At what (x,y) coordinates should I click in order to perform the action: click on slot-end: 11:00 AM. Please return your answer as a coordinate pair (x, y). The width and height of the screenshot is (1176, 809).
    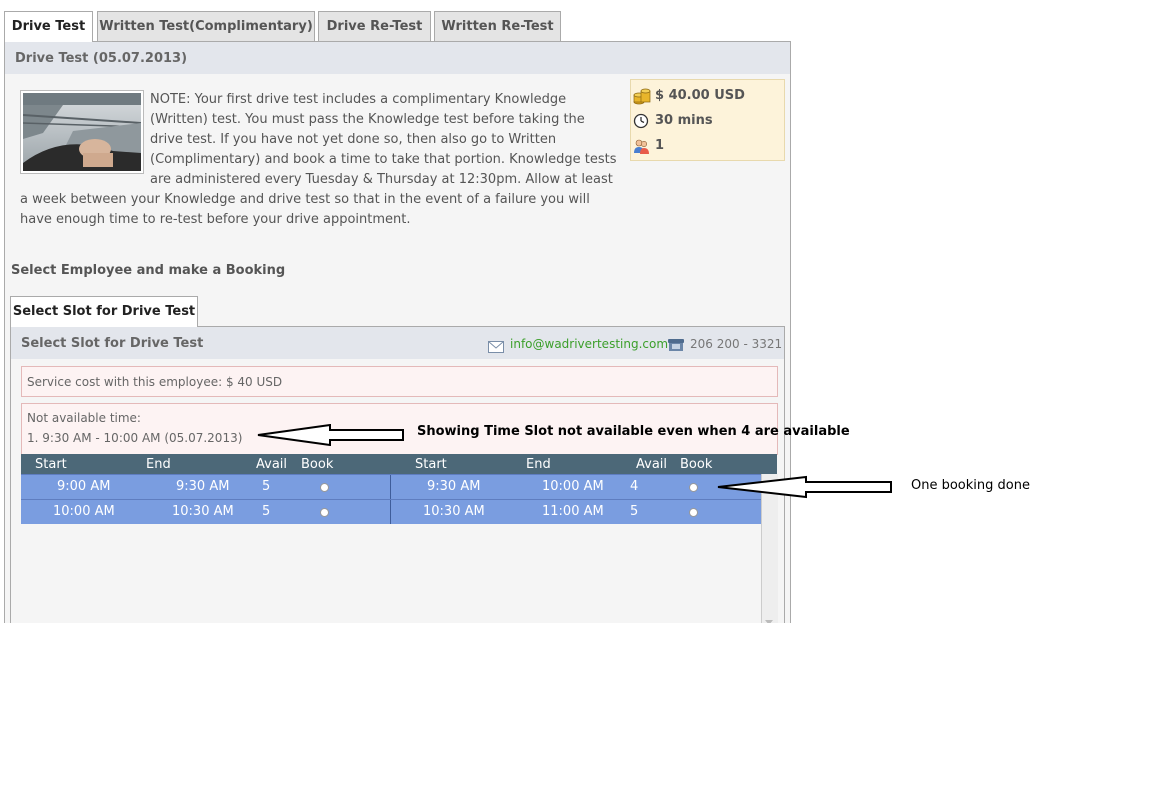
    Looking at the image, I should click on (573, 511).